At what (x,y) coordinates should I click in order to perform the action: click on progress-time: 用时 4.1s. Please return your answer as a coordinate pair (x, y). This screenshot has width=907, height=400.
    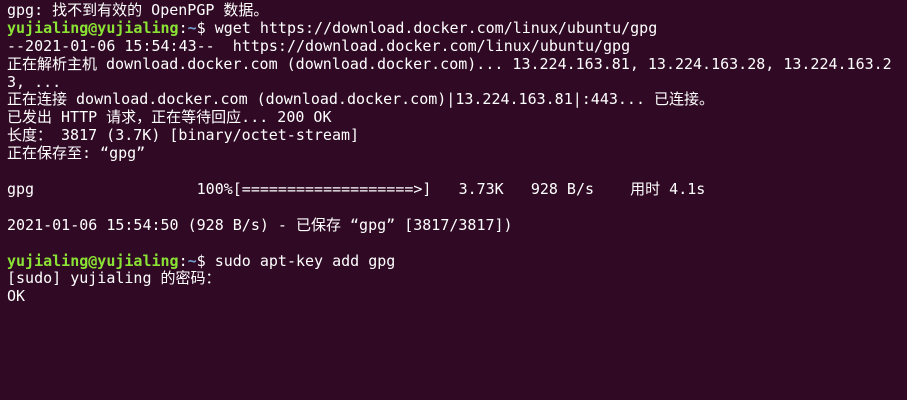
    Looking at the image, I should click on (668, 188).